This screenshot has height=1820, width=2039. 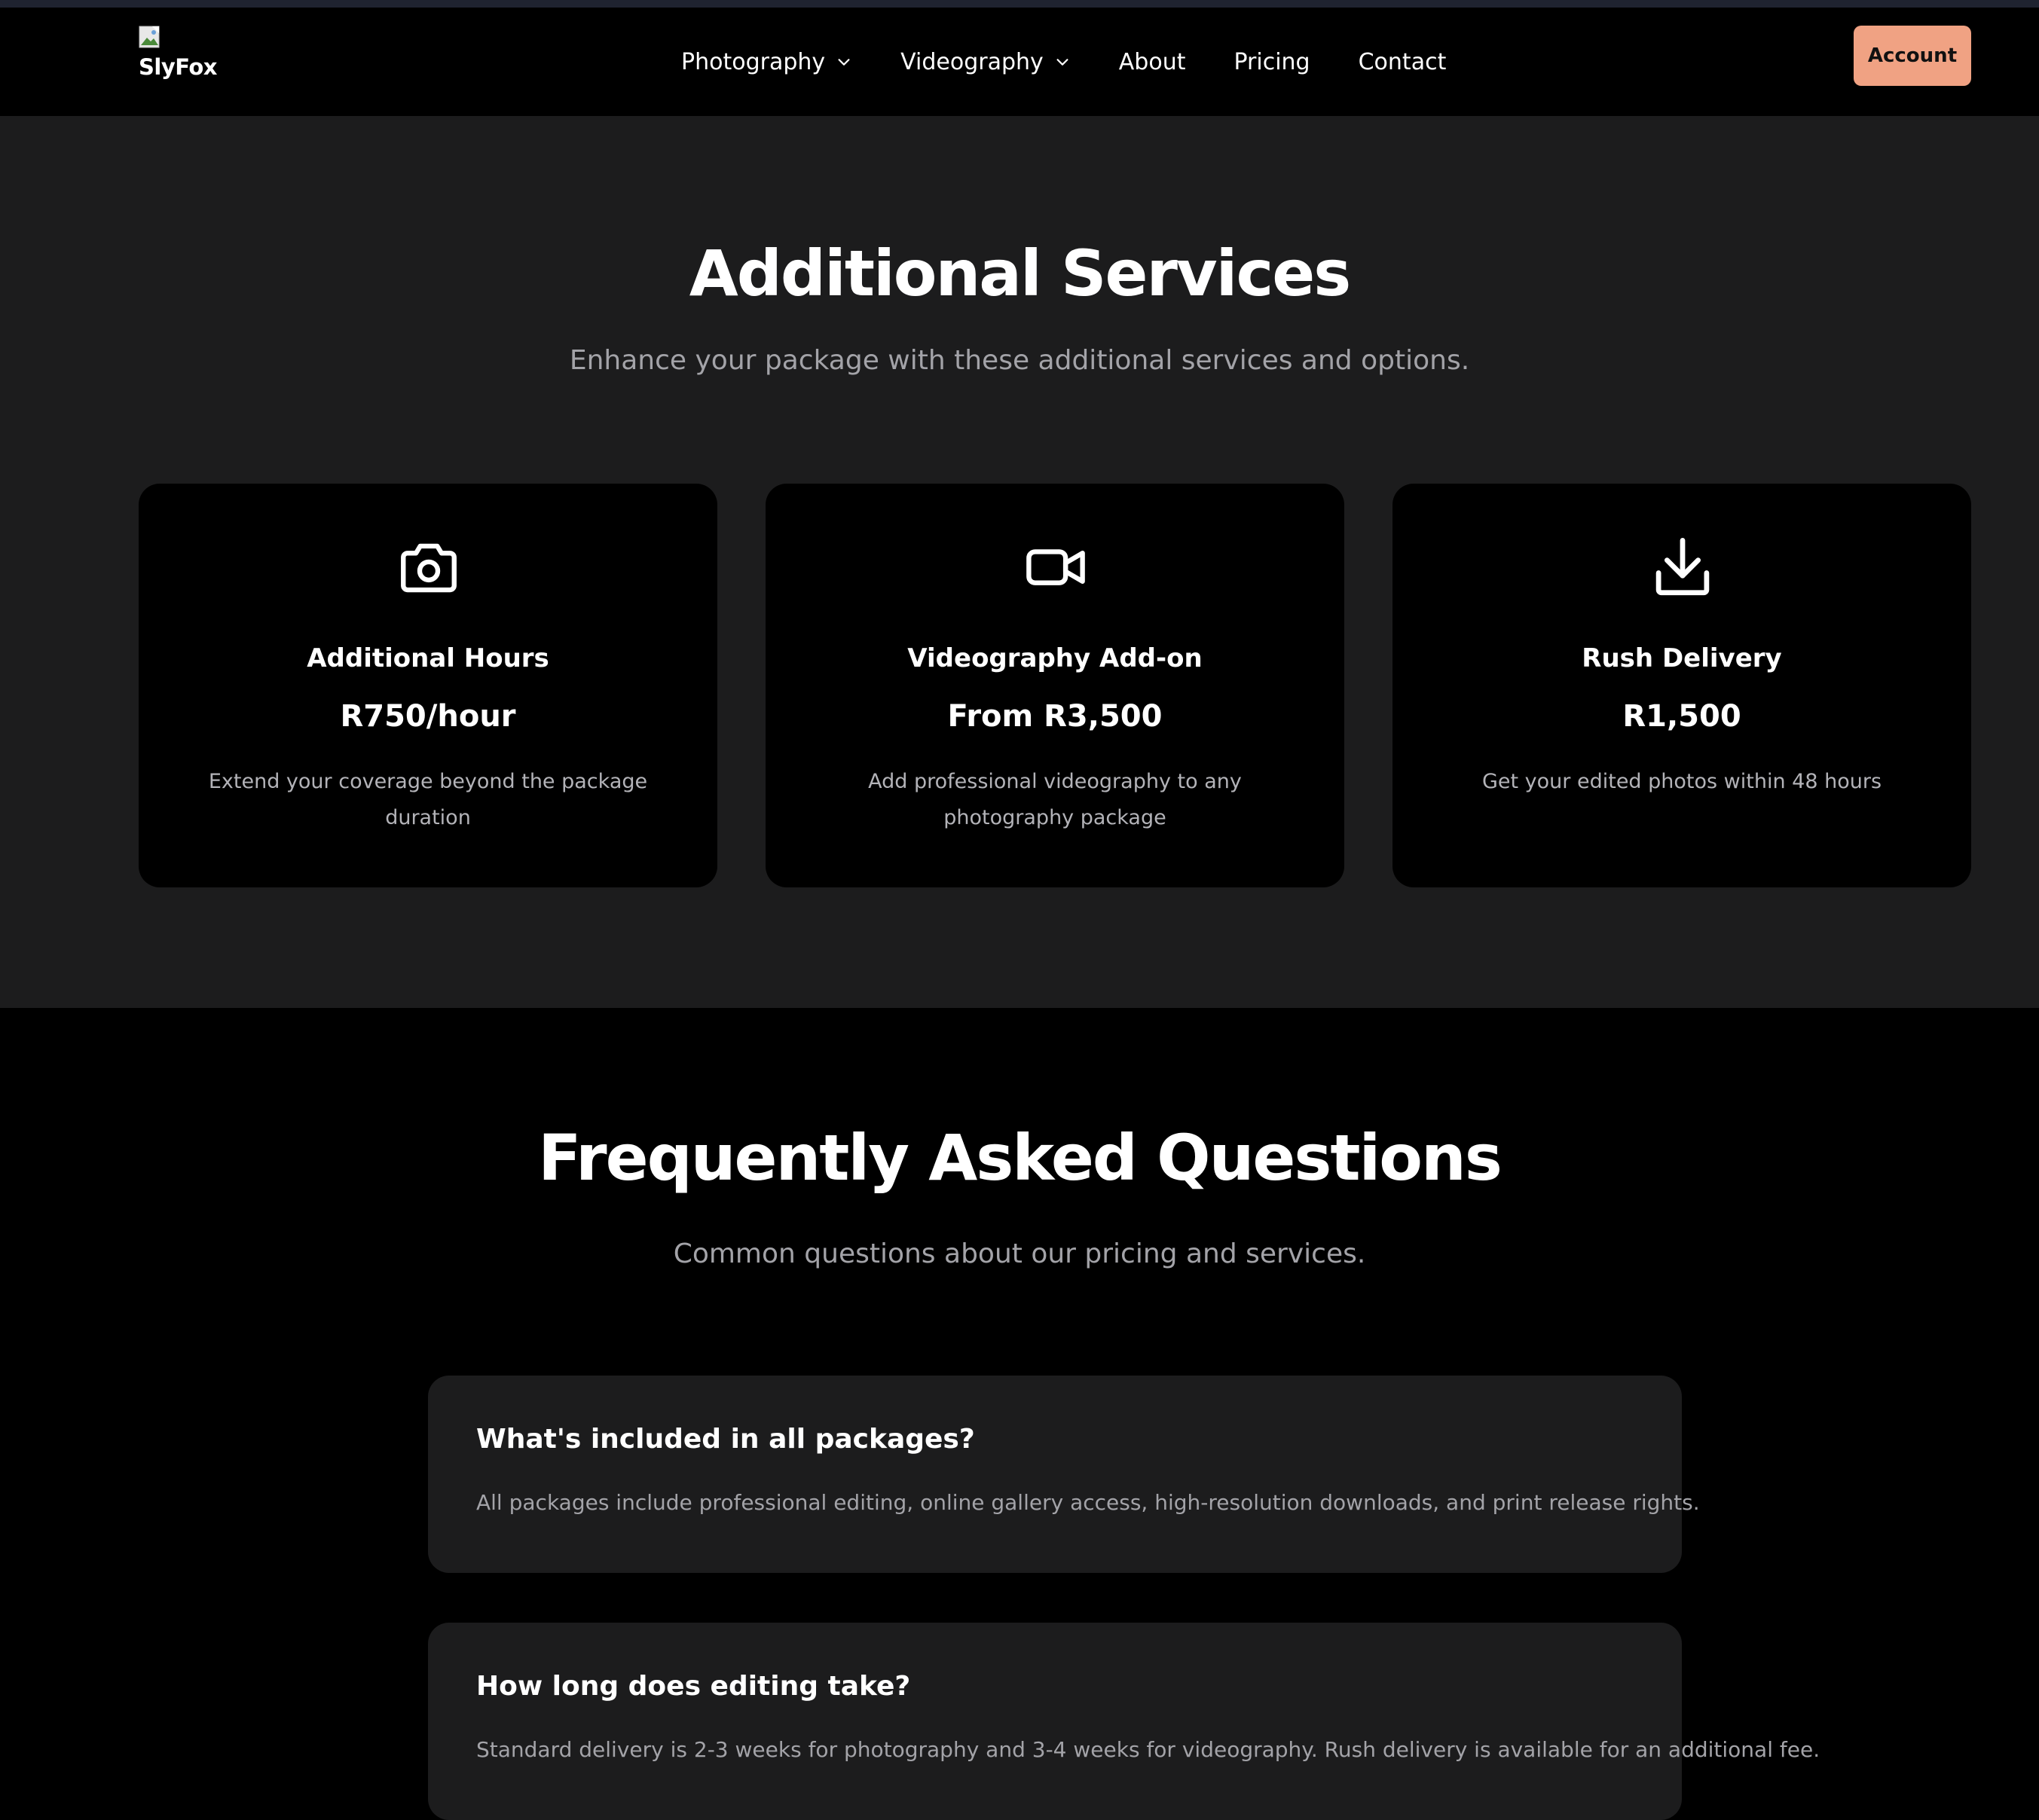 What do you see at coordinates (1020, 273) in the screenshot?
I see `section-title: Additional Services` at bounding box center [1020, 273].